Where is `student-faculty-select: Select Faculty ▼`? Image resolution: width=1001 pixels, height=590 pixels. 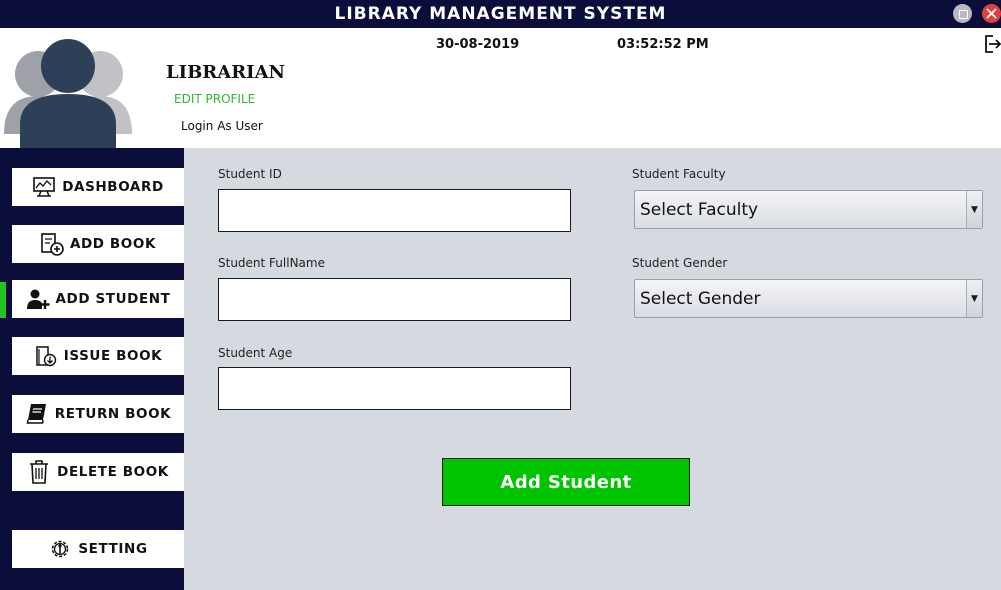
student-faculty-select: Select Faculty ▼ is located at coordinates (808, 209).